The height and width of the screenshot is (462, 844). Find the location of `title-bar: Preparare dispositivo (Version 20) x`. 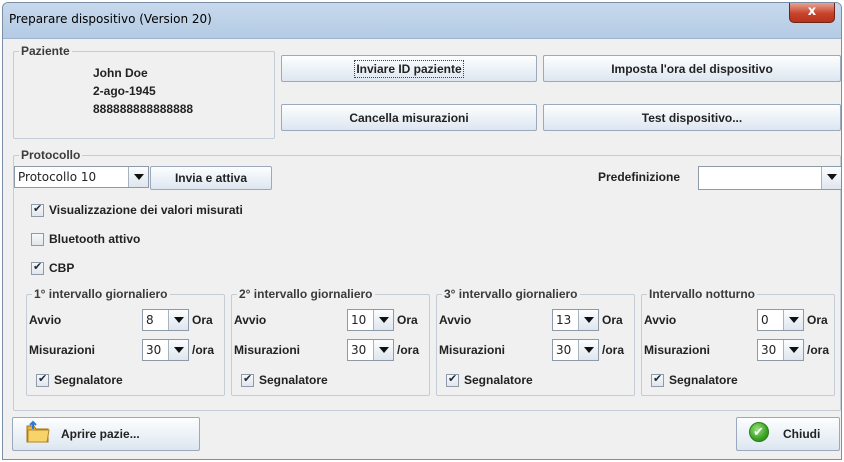

title-bar: Preparare dispositivo (Version 20) x is located at coordinates (422, 21).